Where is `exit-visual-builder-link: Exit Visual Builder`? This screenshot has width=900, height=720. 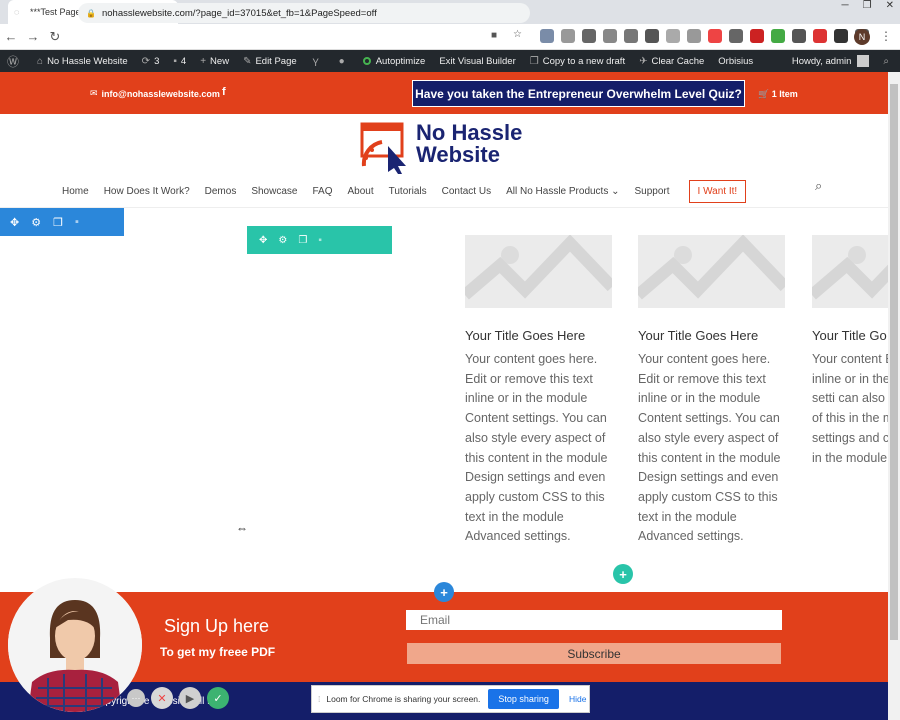 exit-visual-builder-link: Exit Visual Builder is located at coordinates (477, 61).